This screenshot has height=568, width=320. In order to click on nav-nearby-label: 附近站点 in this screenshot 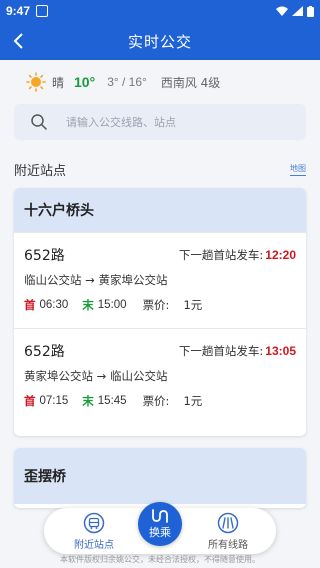, I will do `click(94, 545)`.